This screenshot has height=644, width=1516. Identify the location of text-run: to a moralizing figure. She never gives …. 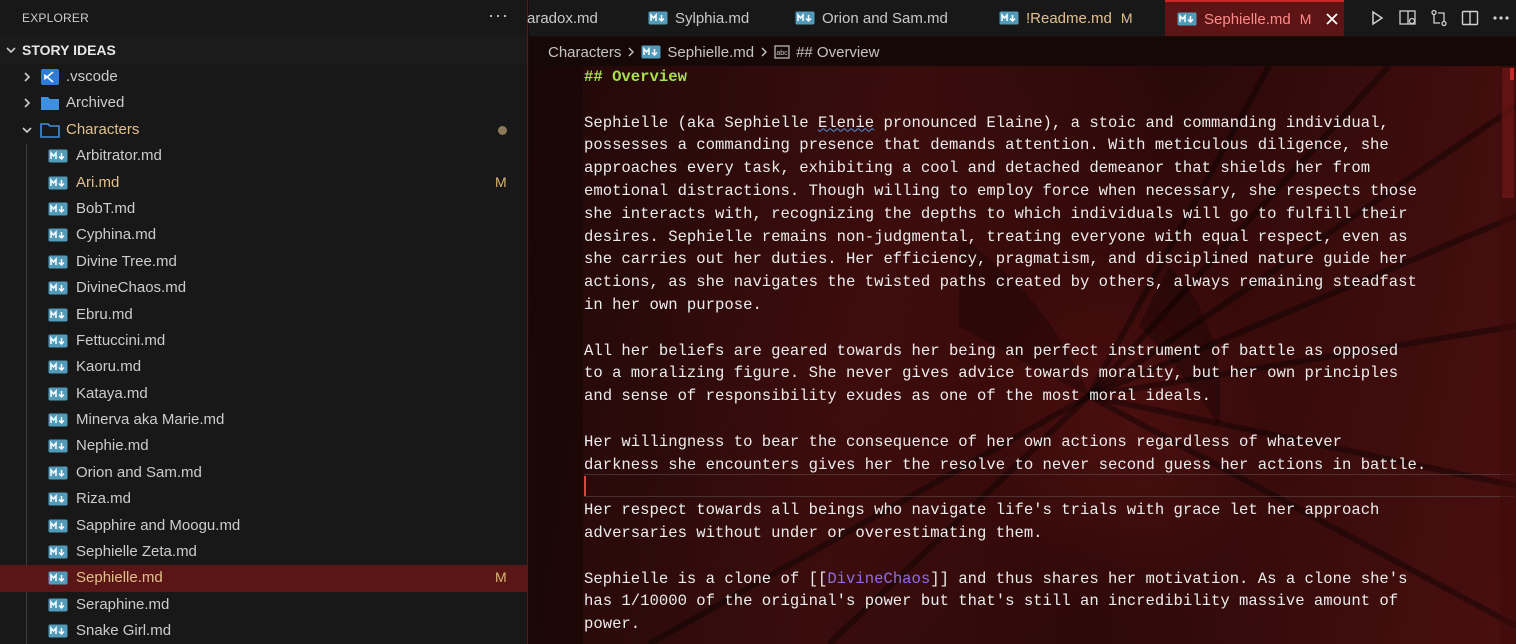
(991, 373).